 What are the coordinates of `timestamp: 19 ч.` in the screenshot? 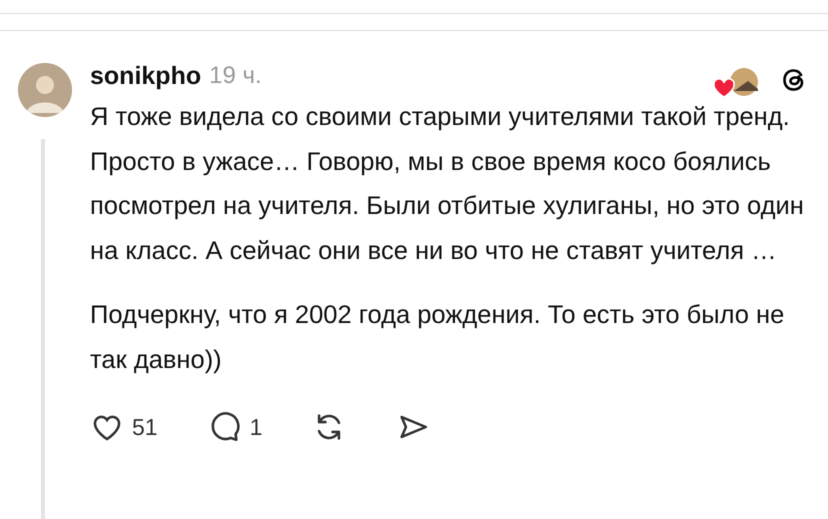 It's located at (235, 76).